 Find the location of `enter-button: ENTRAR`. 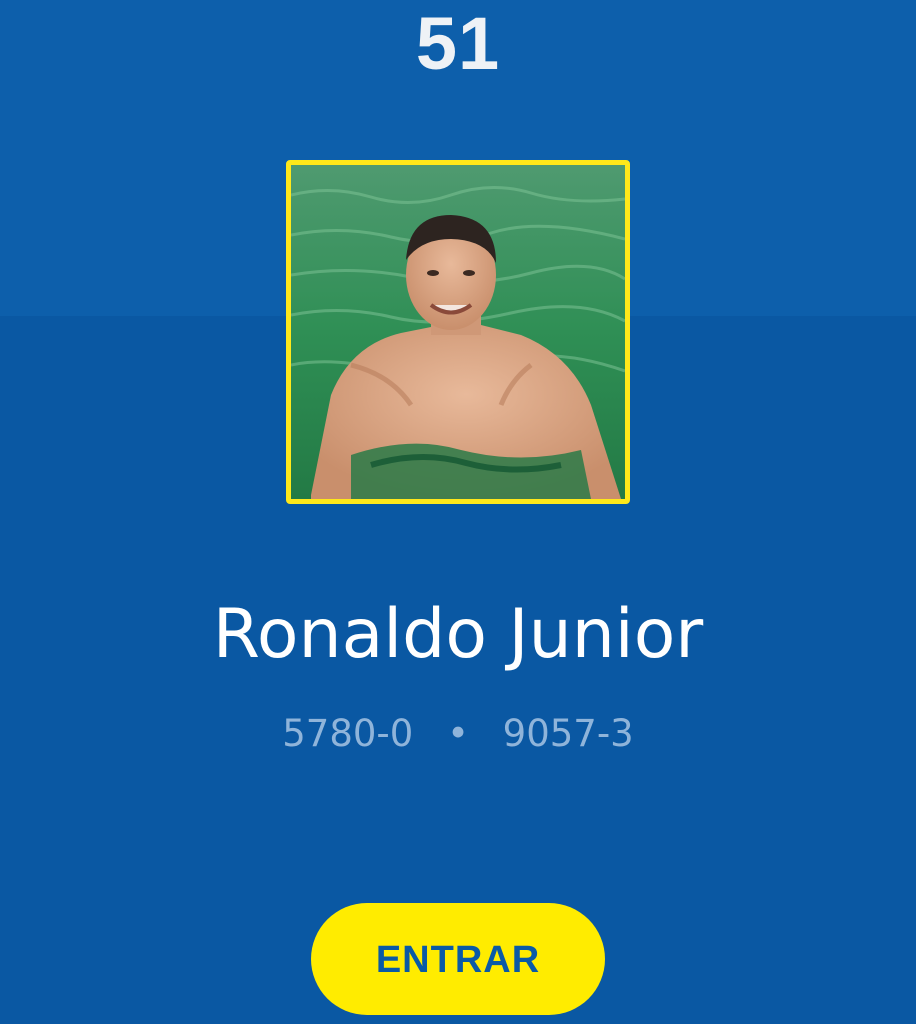

enter-button: ENTRAR is located at coordinates (458, 959).